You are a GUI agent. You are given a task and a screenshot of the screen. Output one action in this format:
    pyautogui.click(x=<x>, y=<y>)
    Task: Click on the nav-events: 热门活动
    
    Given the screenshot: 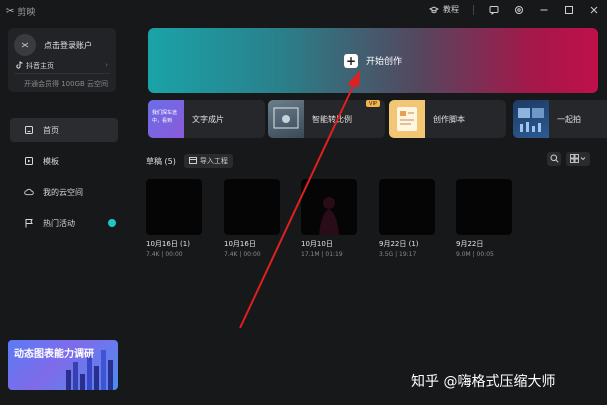 What is the action you would take?
    pyautogui.click(x=64, y=223)
    